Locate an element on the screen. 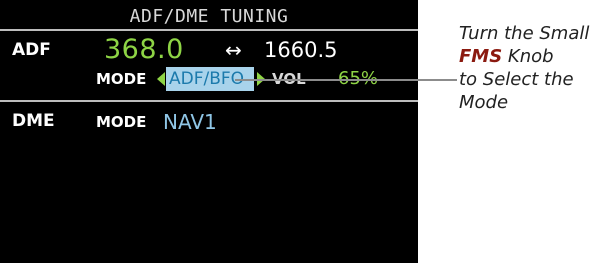 The width and height of the screenshot is (603, 263). mode-left-arrow-icon is located at coordinates (161, 79).